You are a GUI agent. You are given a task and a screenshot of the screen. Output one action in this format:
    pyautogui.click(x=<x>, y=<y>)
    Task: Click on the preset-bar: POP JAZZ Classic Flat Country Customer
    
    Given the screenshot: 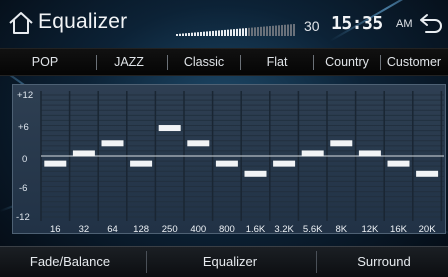 What is the action you would take?
    pyautogui.click(x=224, y=62)
    